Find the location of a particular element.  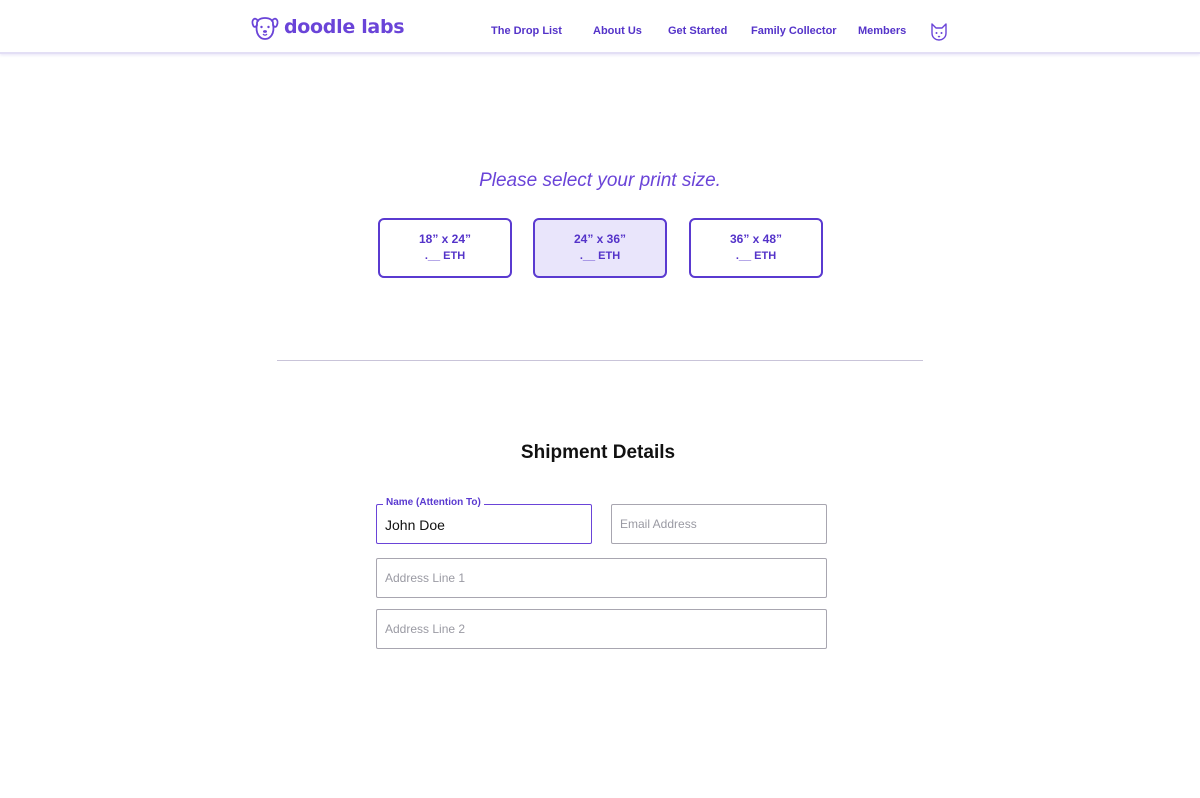

email-field is located at coordinates (719, 524).